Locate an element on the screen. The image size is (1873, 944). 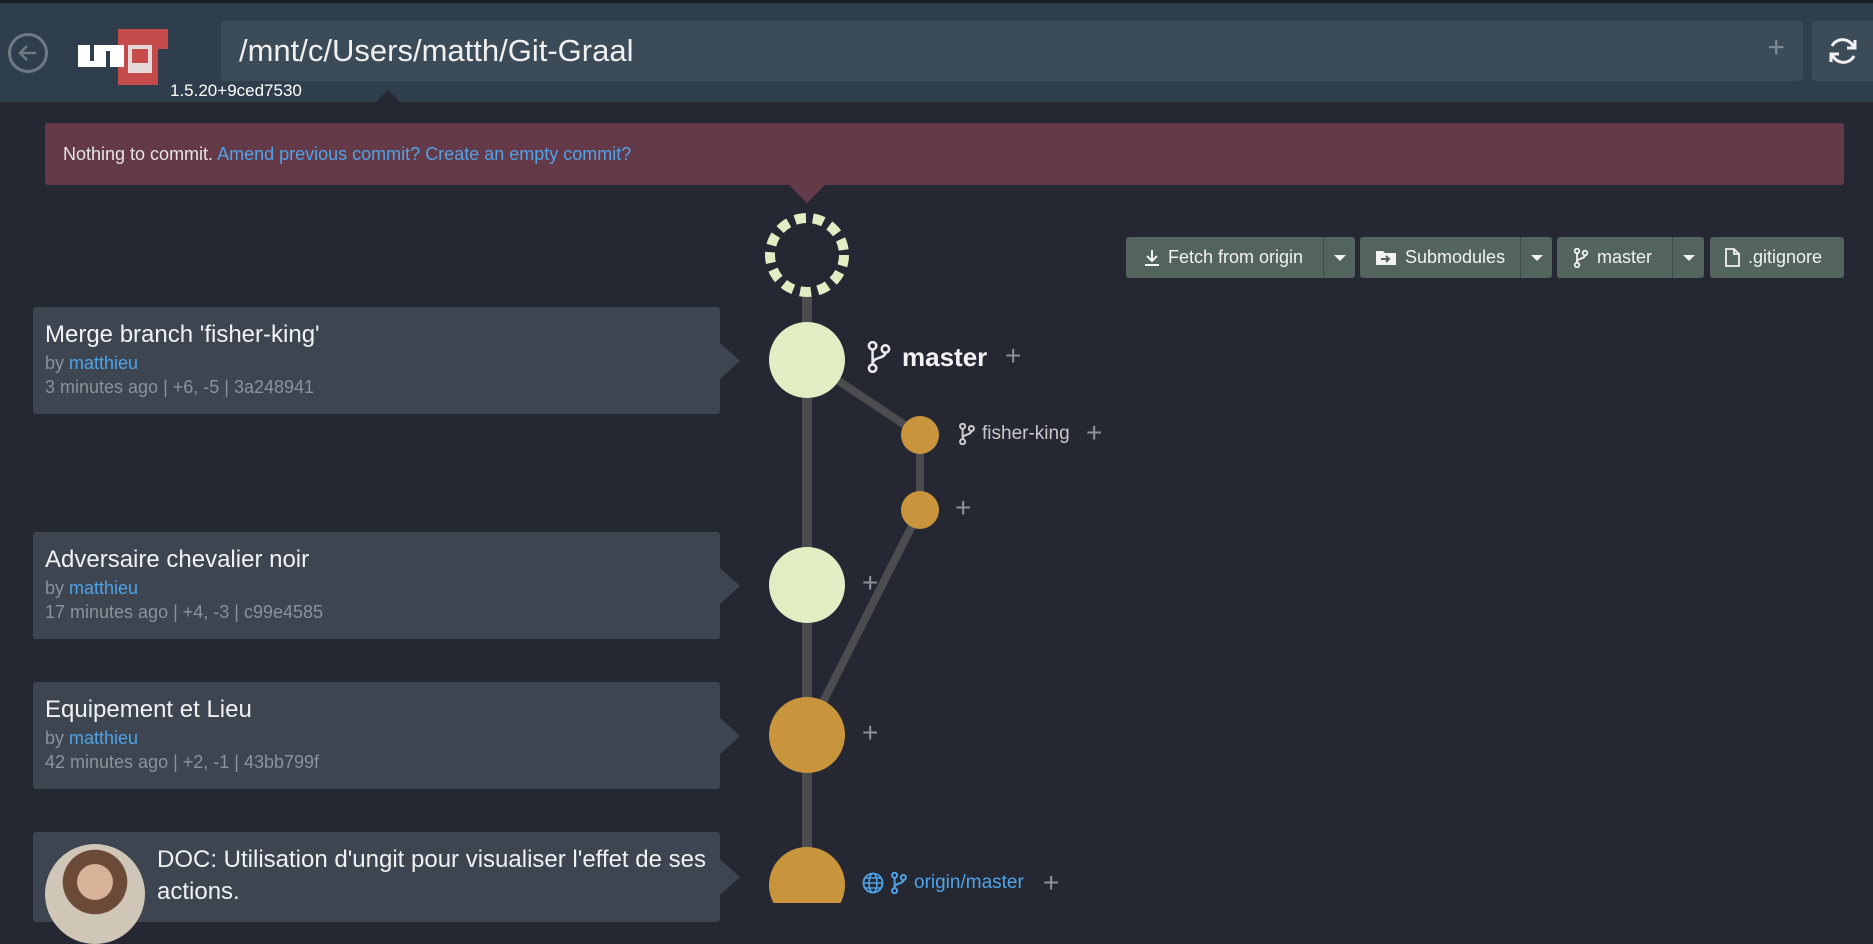
commit-graph is located at coordinates (852, 558).